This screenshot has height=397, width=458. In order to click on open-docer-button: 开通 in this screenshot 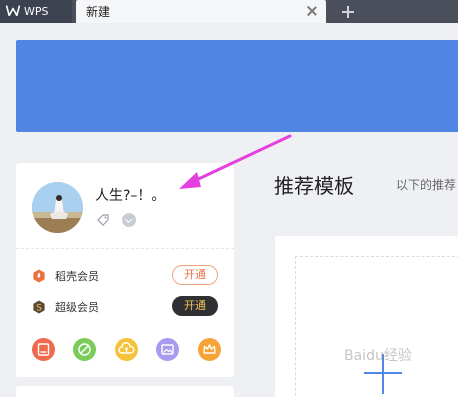, I will do `click(195, 275)`.